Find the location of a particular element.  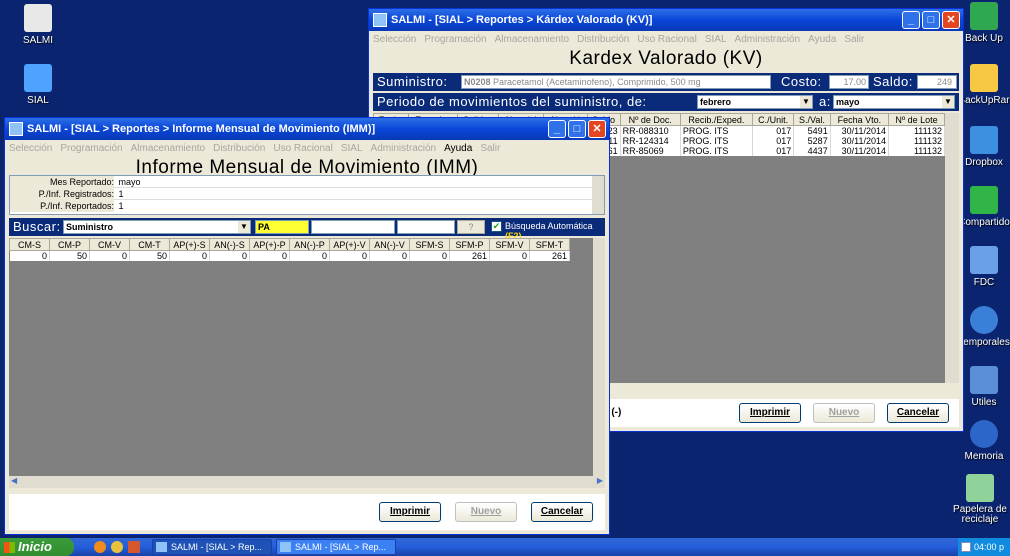

recycle-bin-icon is located at coordinates (980, 488).